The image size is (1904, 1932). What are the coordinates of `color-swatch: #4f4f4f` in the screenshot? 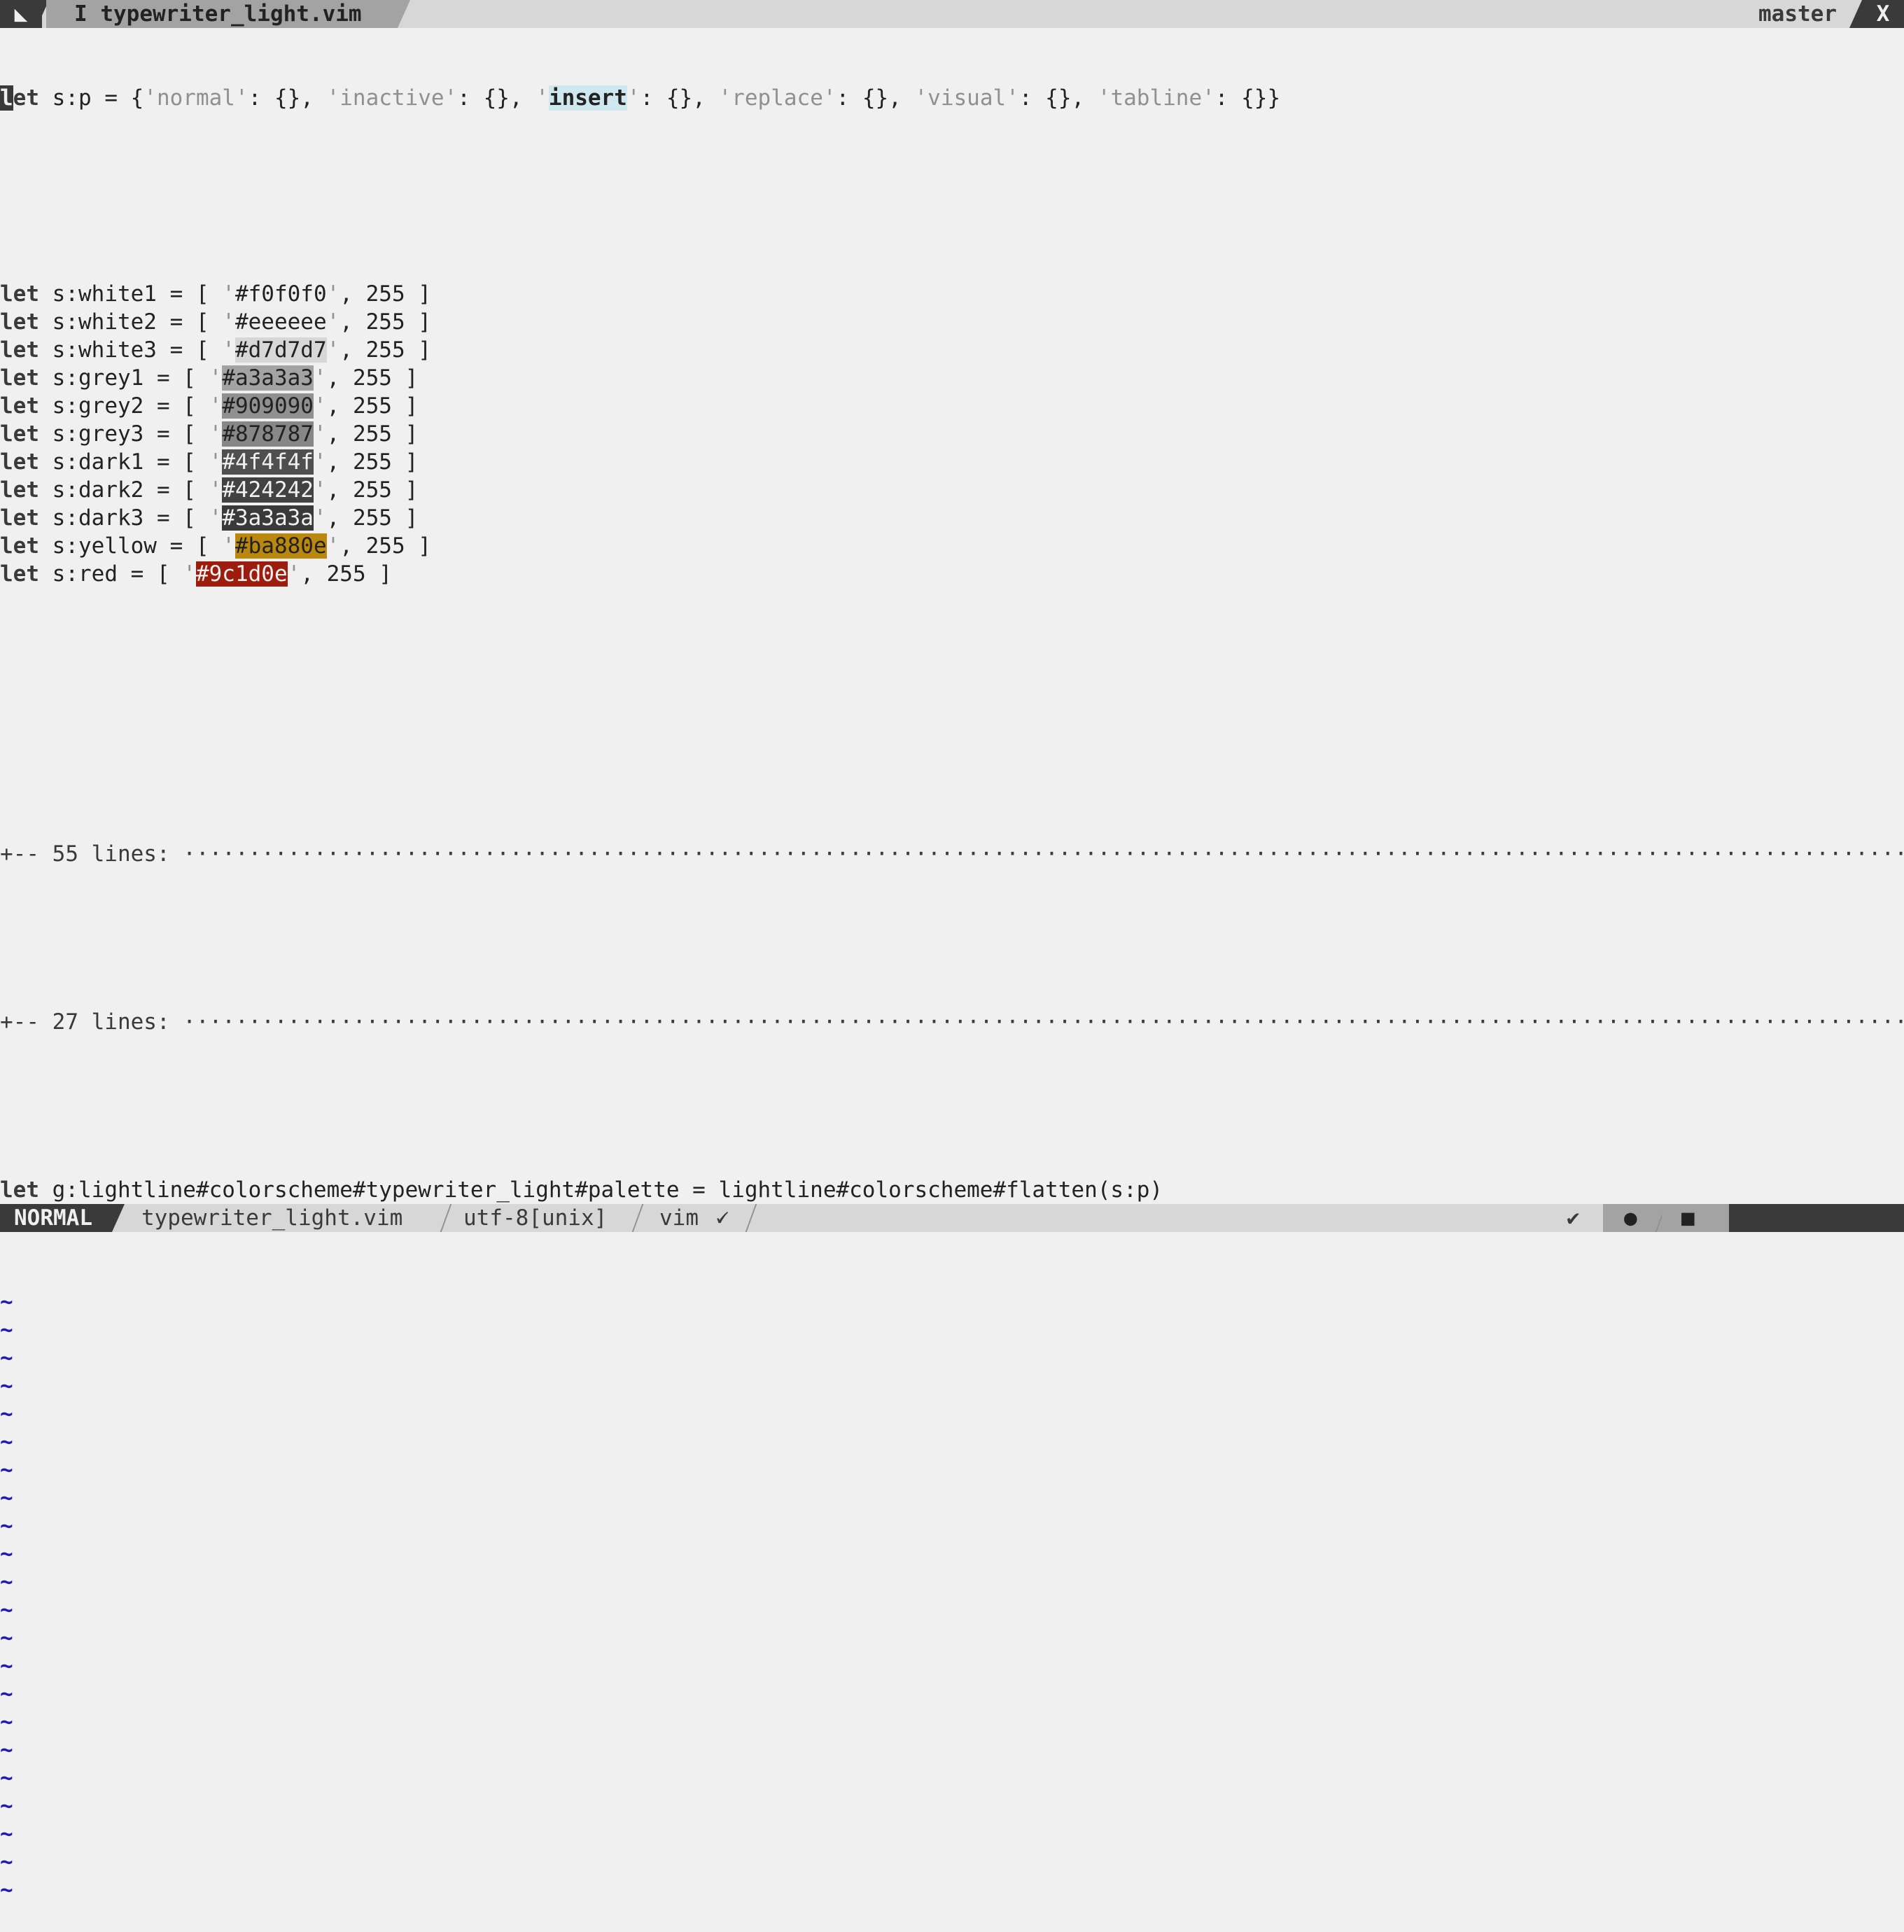 It's located at (268, 462).